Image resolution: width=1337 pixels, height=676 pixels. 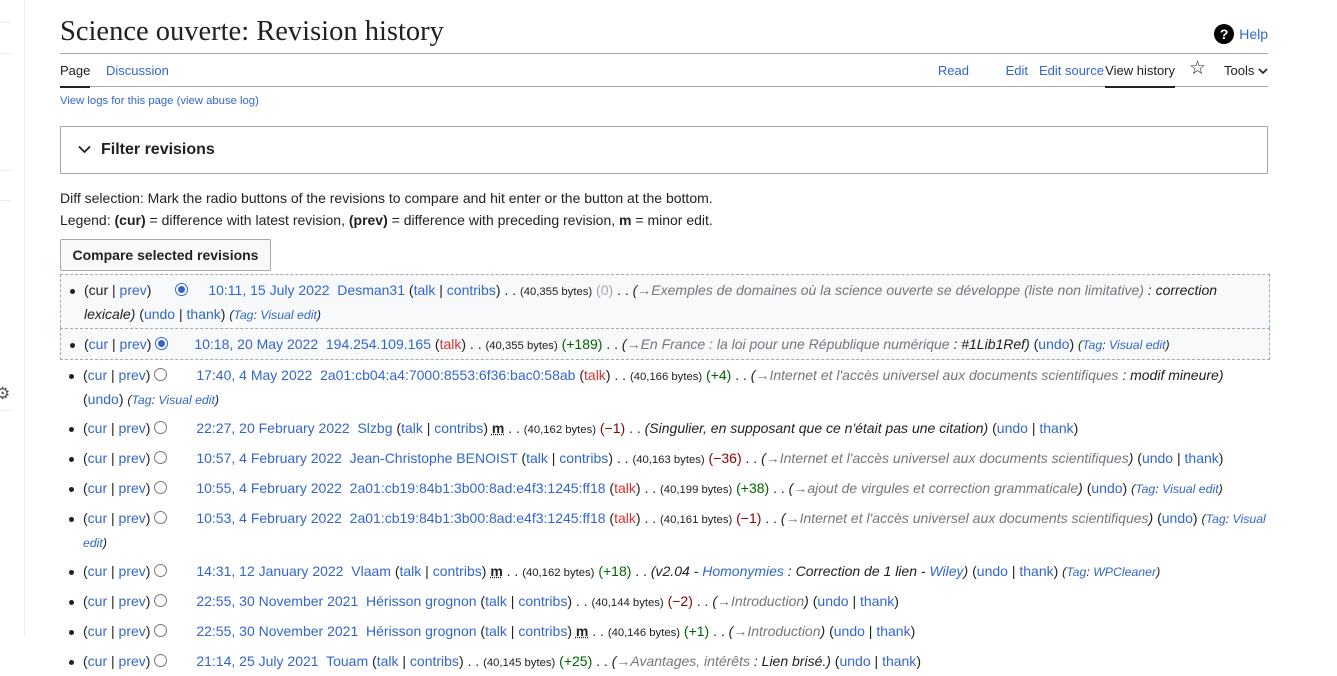 I want to click on revision-timestamp-link: 21:14, 25 July 2021, so click(x=257, y=661).